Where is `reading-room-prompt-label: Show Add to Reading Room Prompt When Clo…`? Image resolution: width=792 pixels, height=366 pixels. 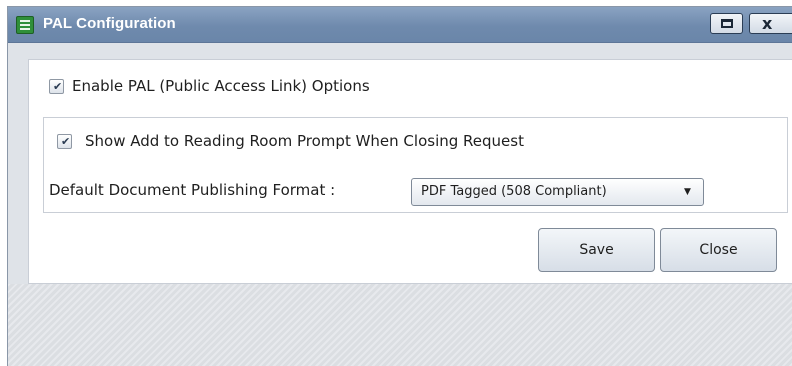 reading-room-prompt-label: Show Add to Reading Room Prompt When Clo… is located at coordinates (304, 141).